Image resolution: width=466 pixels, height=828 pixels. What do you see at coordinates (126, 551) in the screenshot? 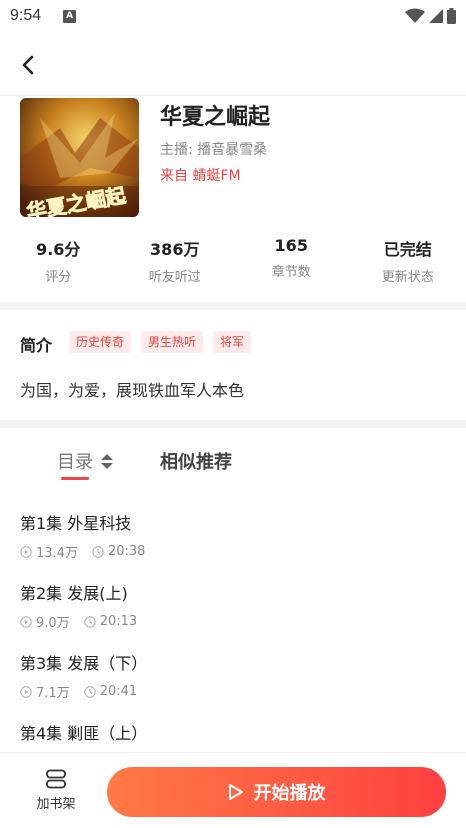
I see `duration-value: 20:38` at bounding box center [126, 551].